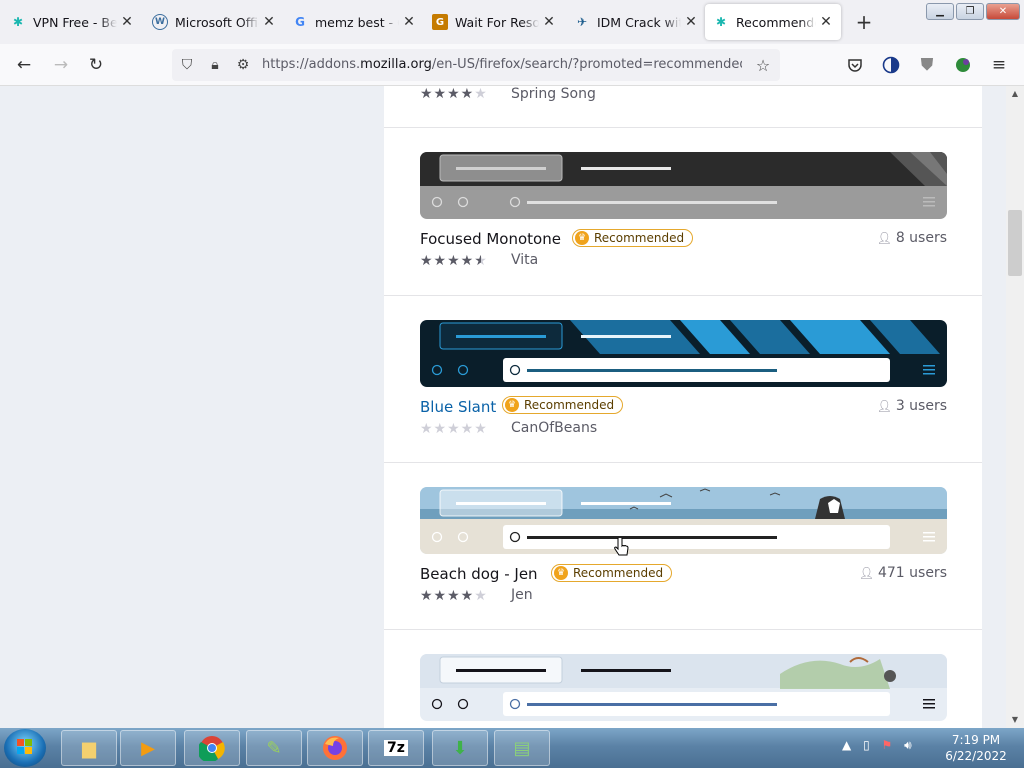 The width and height of the screenshot is (1024, 768). I want to click on network-icon: ▯, so click(866, 745).